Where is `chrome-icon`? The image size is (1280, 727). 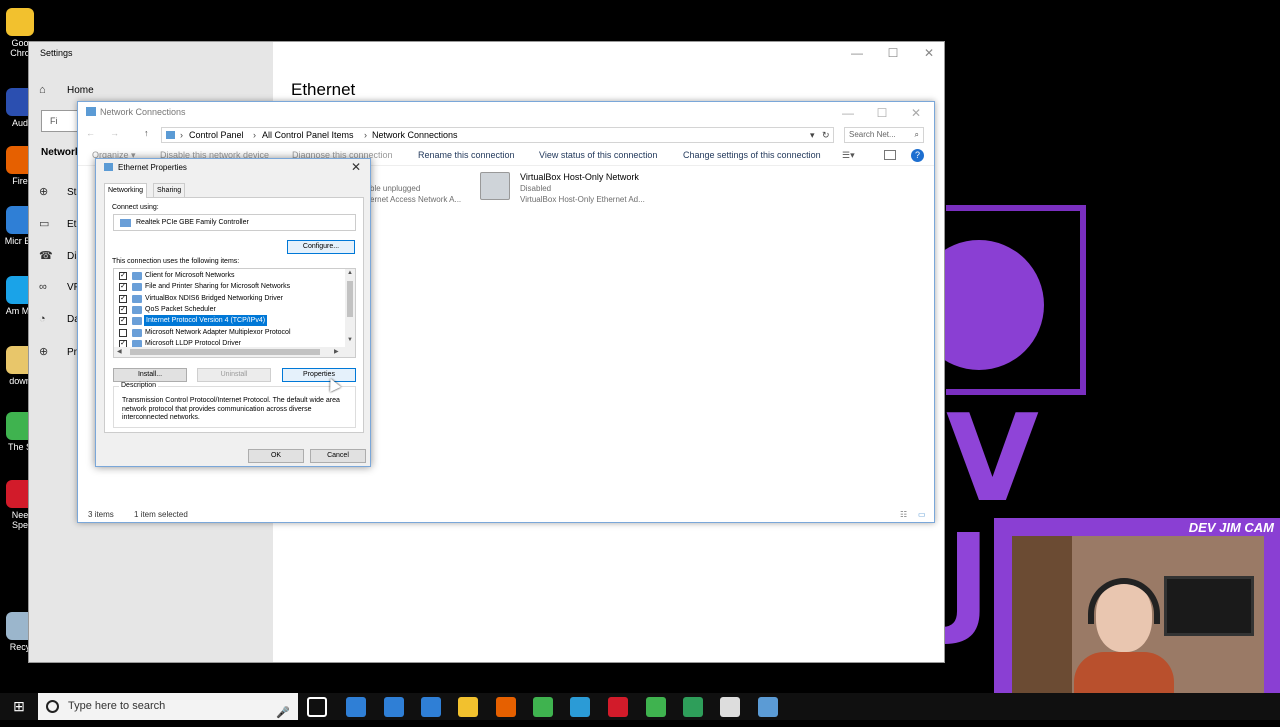
chrome-icon is located at coordinates (543, 707).